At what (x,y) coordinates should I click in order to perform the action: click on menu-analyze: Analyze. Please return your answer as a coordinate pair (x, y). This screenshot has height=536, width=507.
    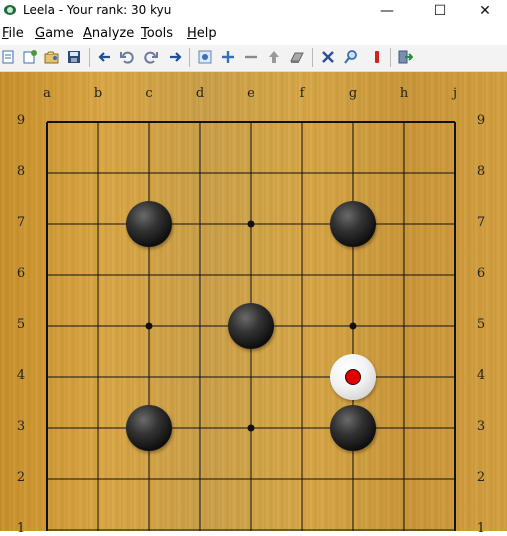
    Looking at the image, I should click on (108, 33).